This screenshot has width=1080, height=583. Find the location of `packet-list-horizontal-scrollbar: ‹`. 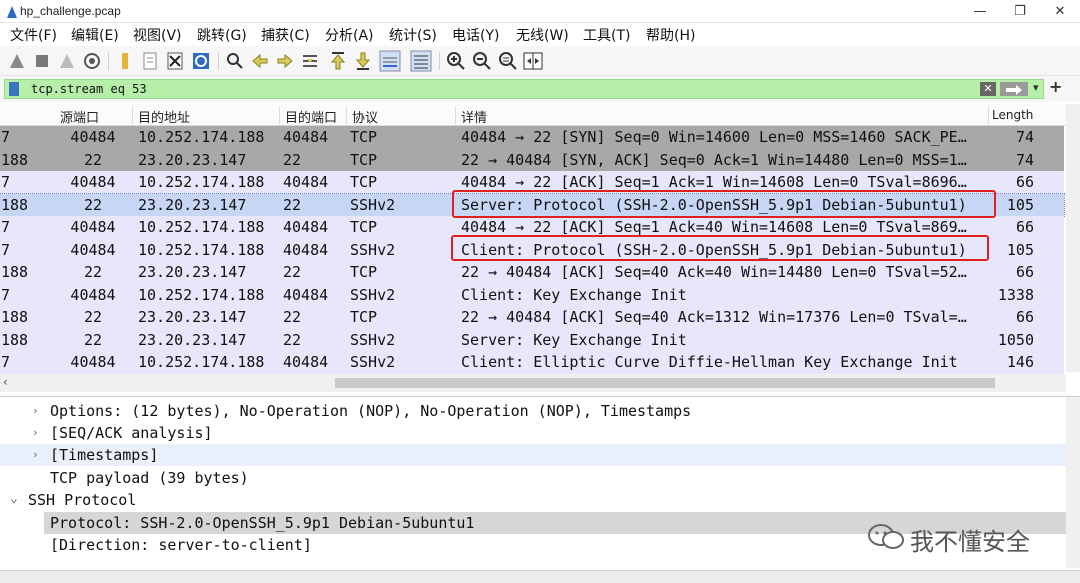

packet-list-horizontal-scrollbar: ‹ is located at coordinates (533, 383).